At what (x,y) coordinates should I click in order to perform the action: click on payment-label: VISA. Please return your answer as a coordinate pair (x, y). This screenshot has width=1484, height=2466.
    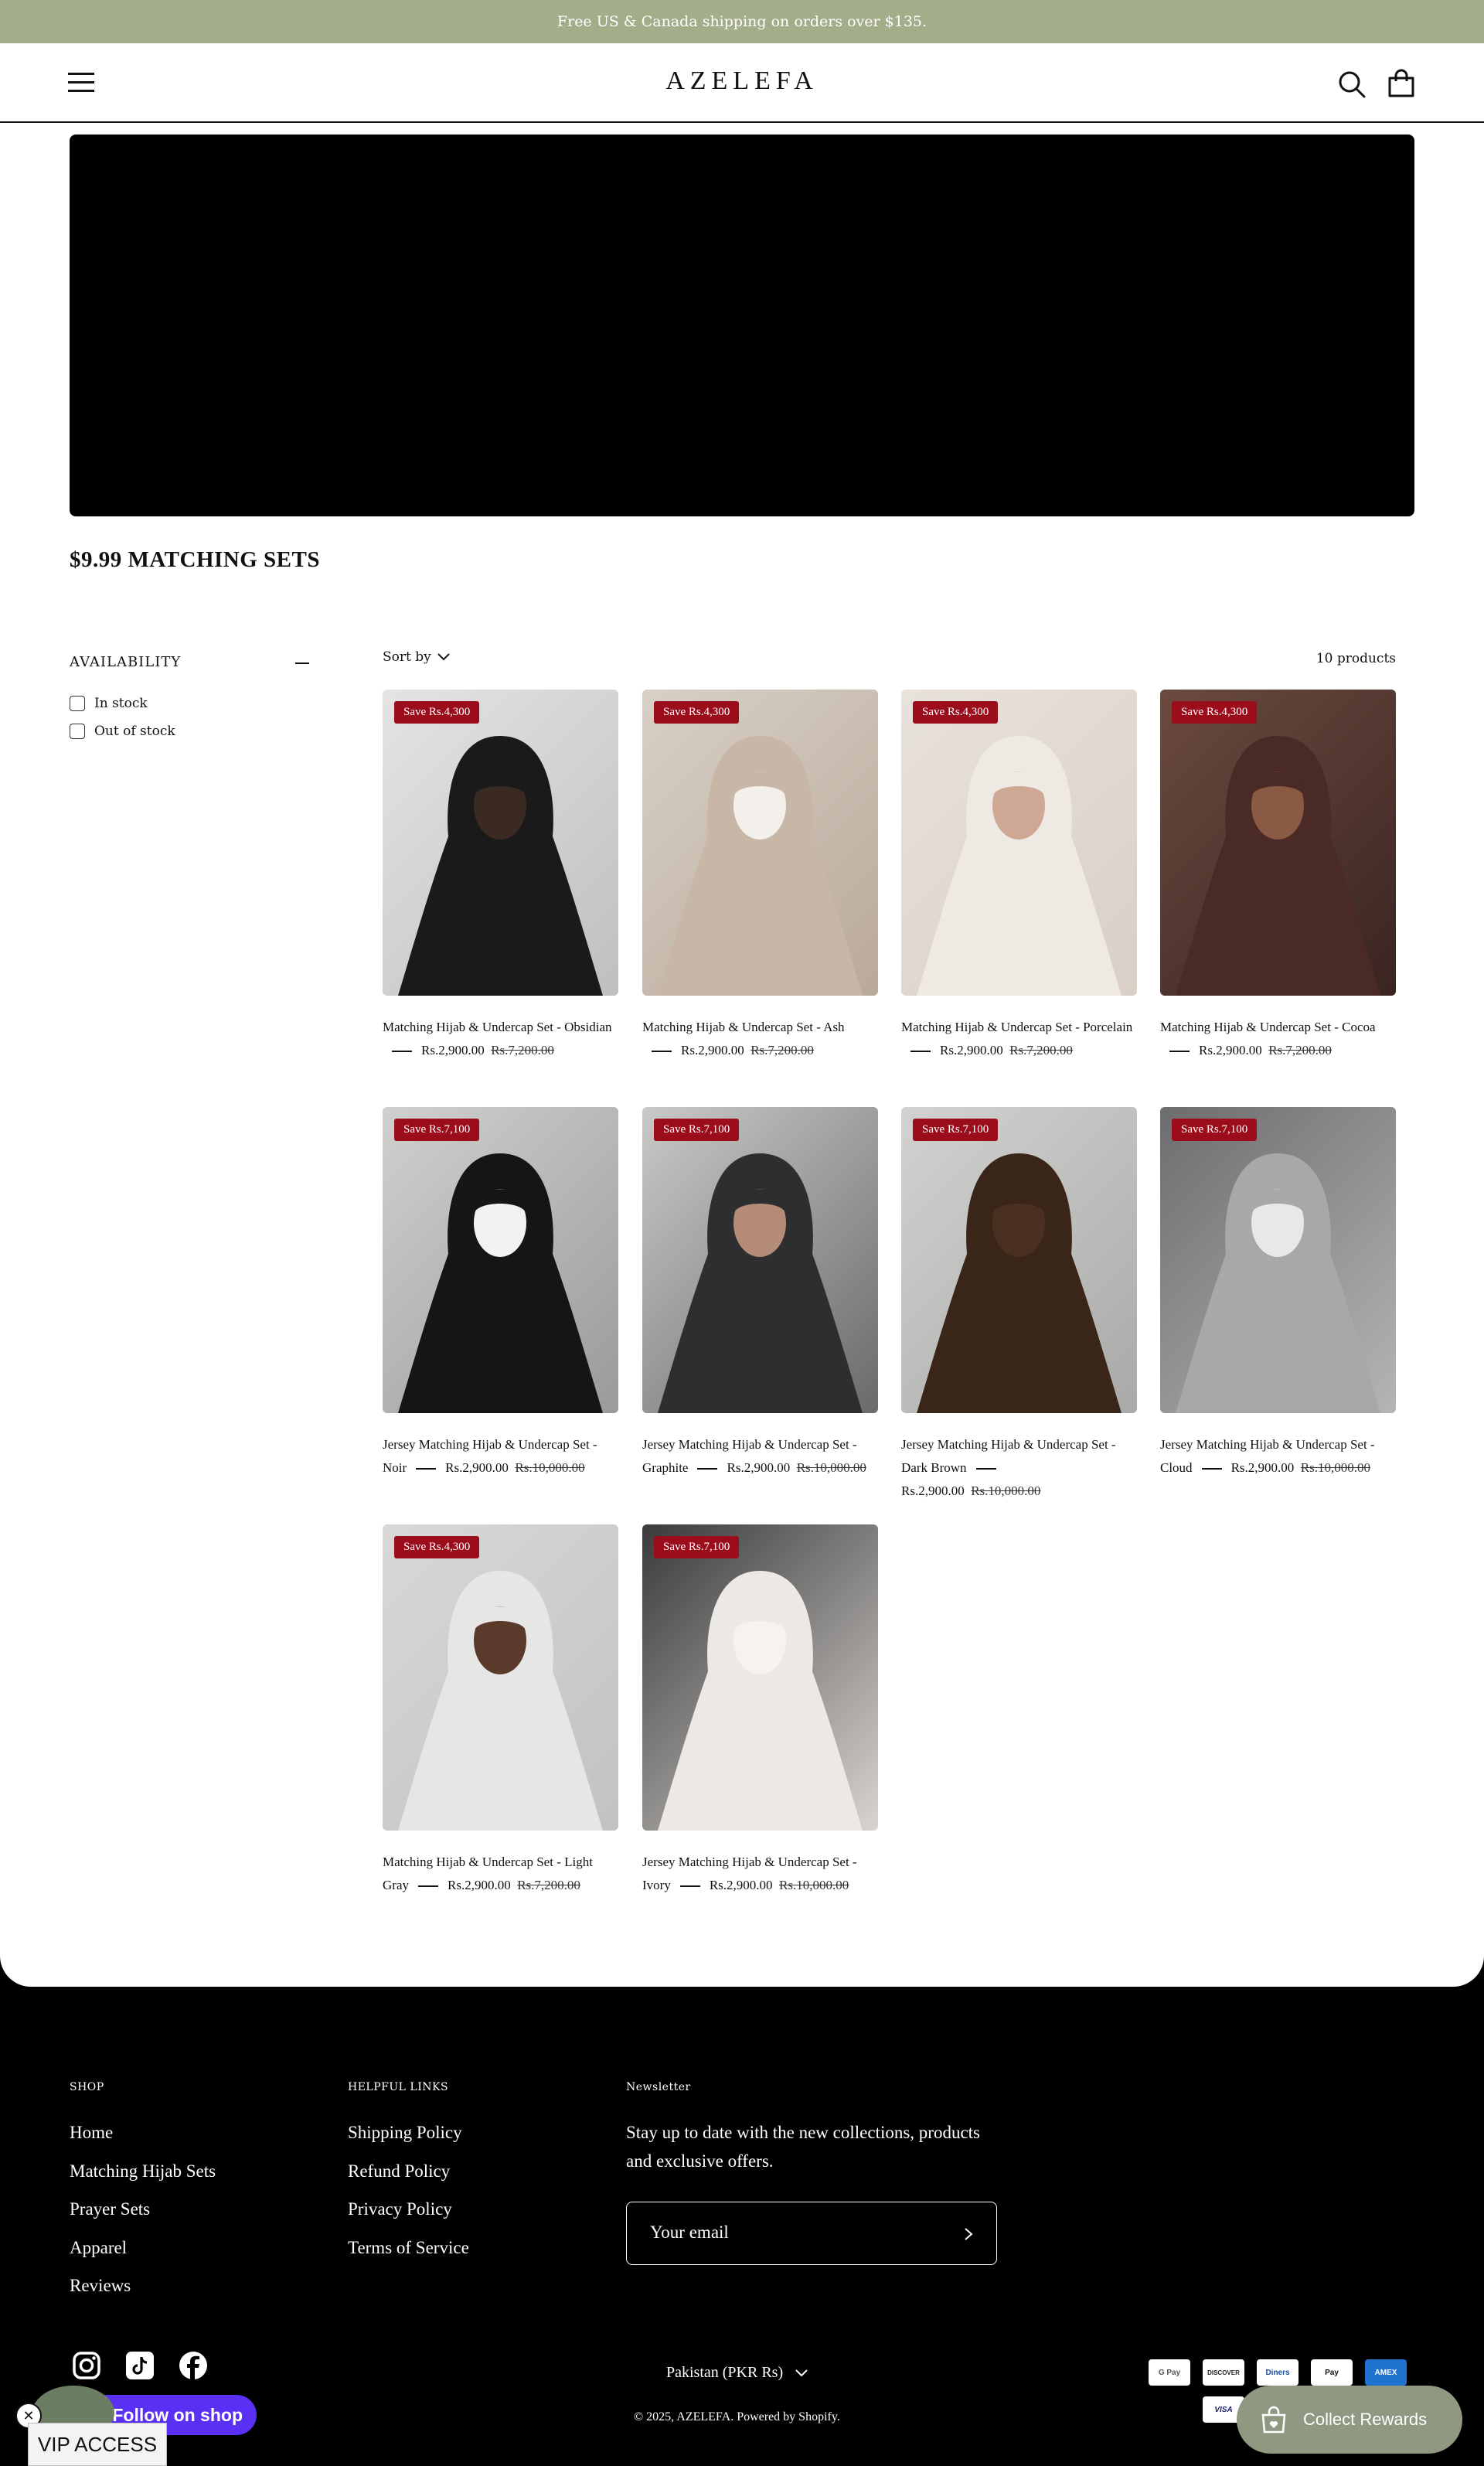
    Looking at the image, I should click on (1223, 2409).